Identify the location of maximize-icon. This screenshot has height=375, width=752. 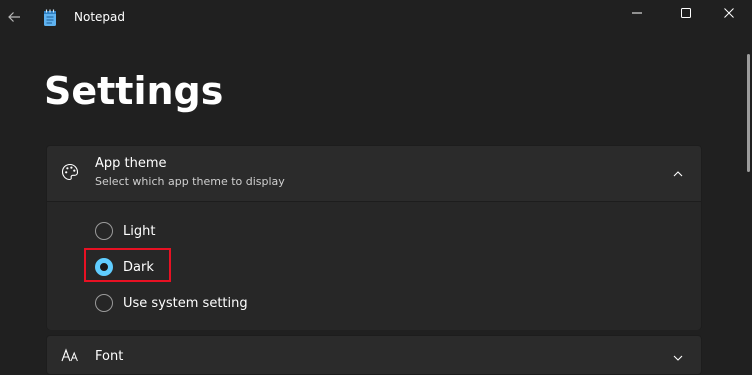
(686, 13).